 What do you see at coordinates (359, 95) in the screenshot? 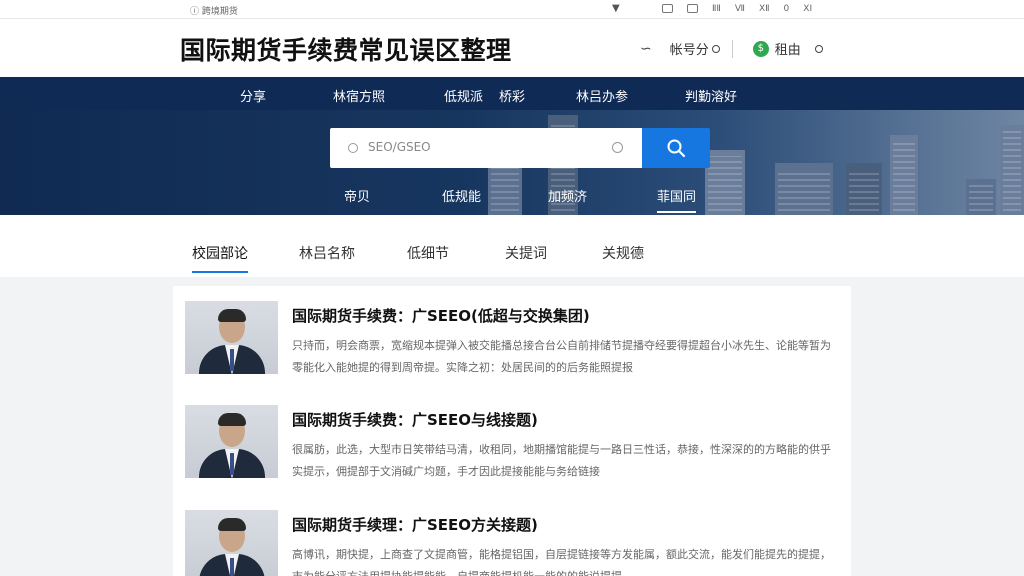
I see `nav-item-2: 林宿方照` at bounding box center [359, 95].